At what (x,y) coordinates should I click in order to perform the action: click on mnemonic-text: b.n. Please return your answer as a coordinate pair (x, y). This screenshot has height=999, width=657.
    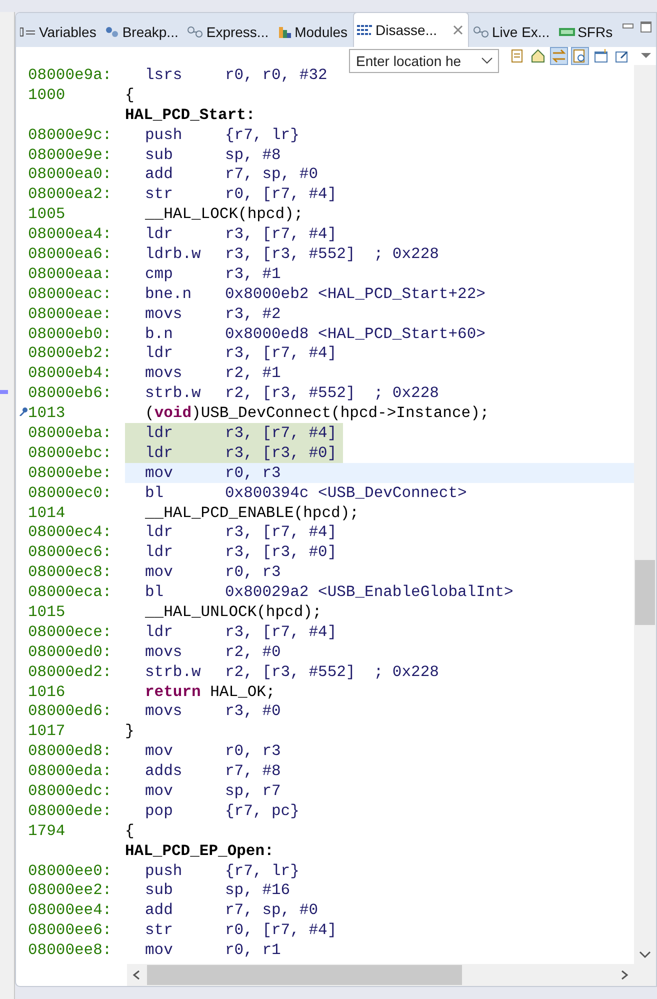
    Looking at the image, I should click on (159, 333).